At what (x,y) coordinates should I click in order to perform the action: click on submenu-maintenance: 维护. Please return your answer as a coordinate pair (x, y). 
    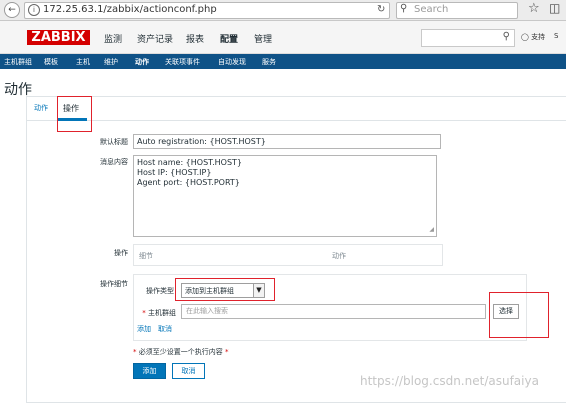
    Looking at the image, I should click on (111, 62).